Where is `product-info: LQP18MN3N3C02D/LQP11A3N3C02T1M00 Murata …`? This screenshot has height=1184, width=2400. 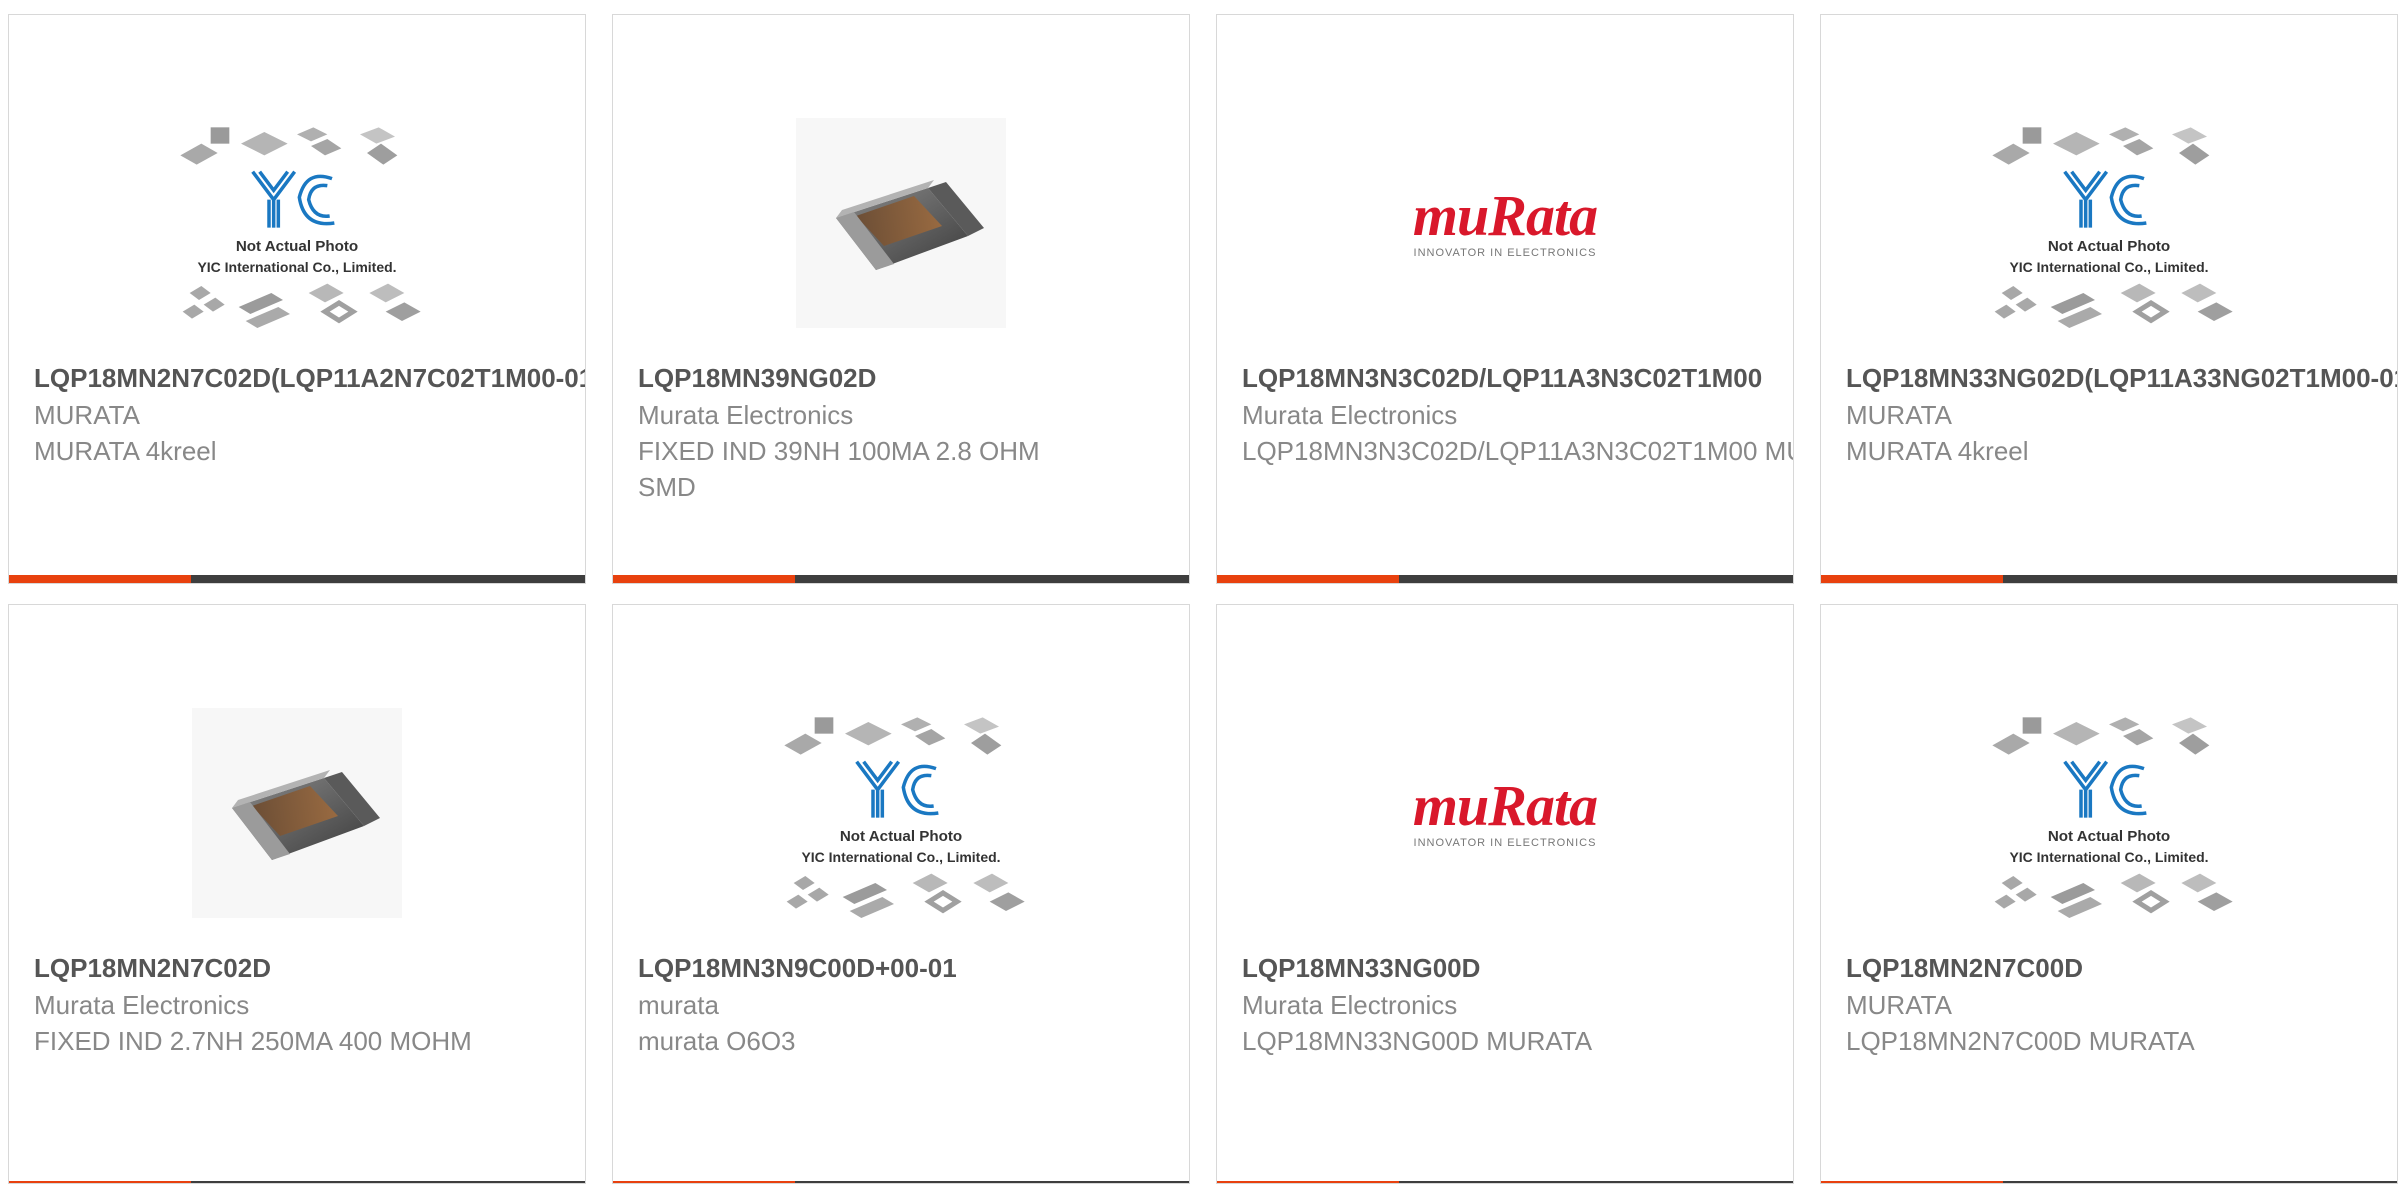
product-info: LQP18MN3N3C02D/LQP11A3N3C02T1M00 Murata … is located at coordinates (1517, 414).